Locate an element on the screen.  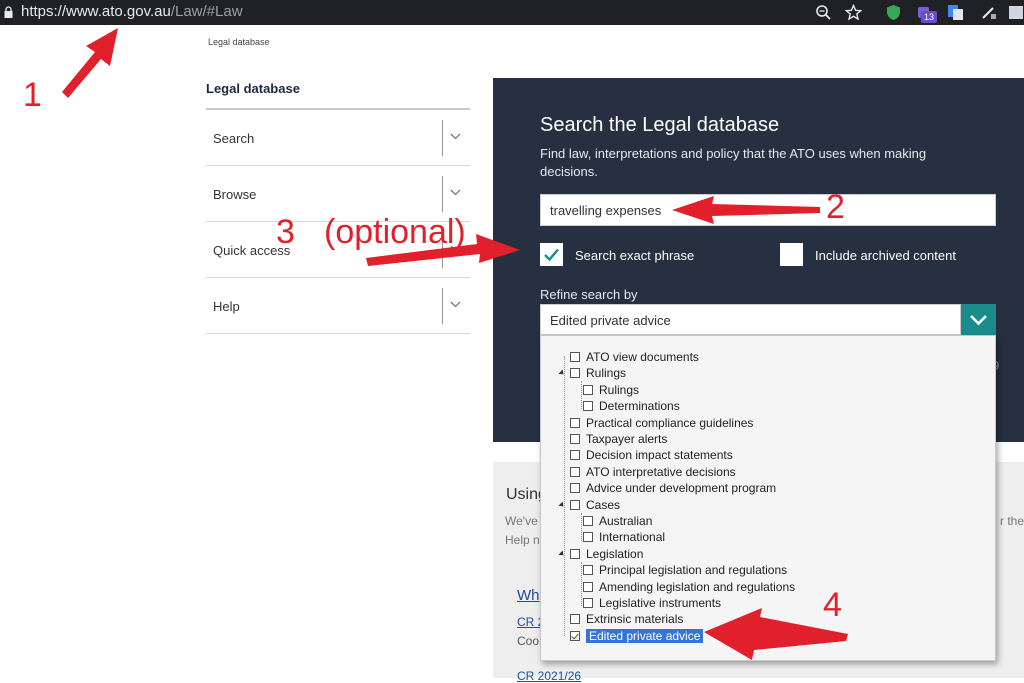
step-4-label: 4 is located at coordinates (832, 605).